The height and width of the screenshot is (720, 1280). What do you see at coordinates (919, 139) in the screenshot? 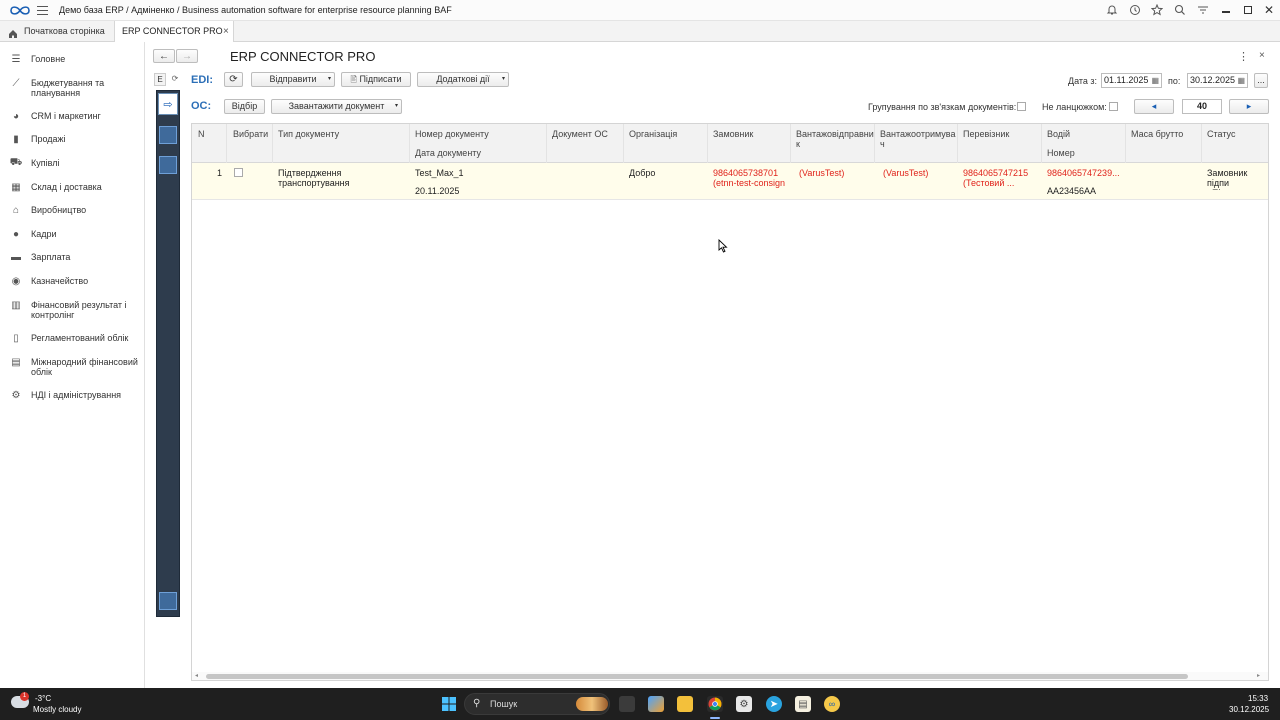
I see `col-header-consignee: Вантажоотримувач` at bounding box center [919, 139].